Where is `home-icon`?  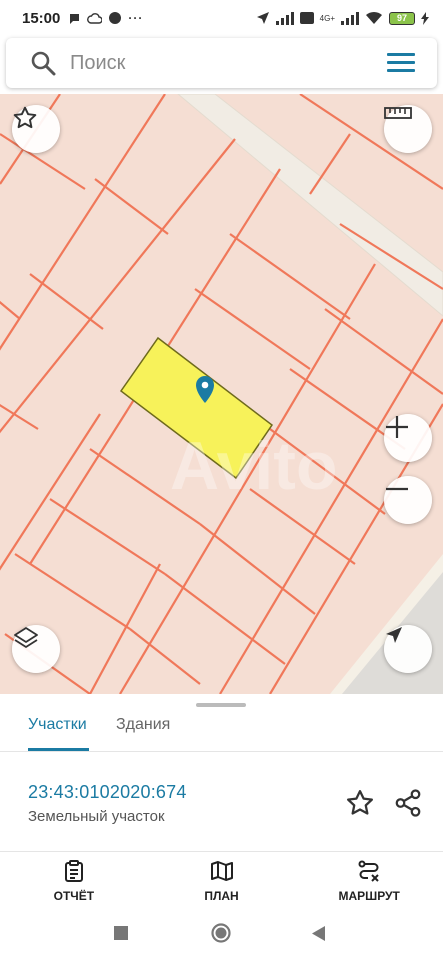 home-icon is located at coordinates (221, 933).